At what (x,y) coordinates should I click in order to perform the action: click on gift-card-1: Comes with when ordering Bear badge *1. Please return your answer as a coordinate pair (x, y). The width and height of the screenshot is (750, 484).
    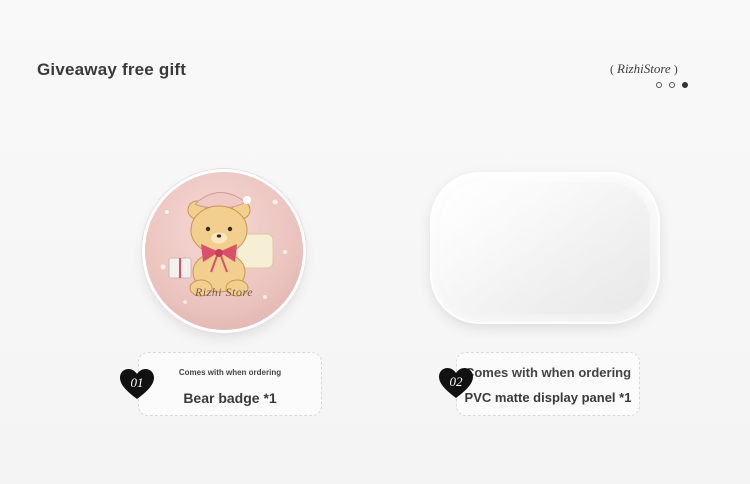
    Looking at the image, I should click on (230, 384).